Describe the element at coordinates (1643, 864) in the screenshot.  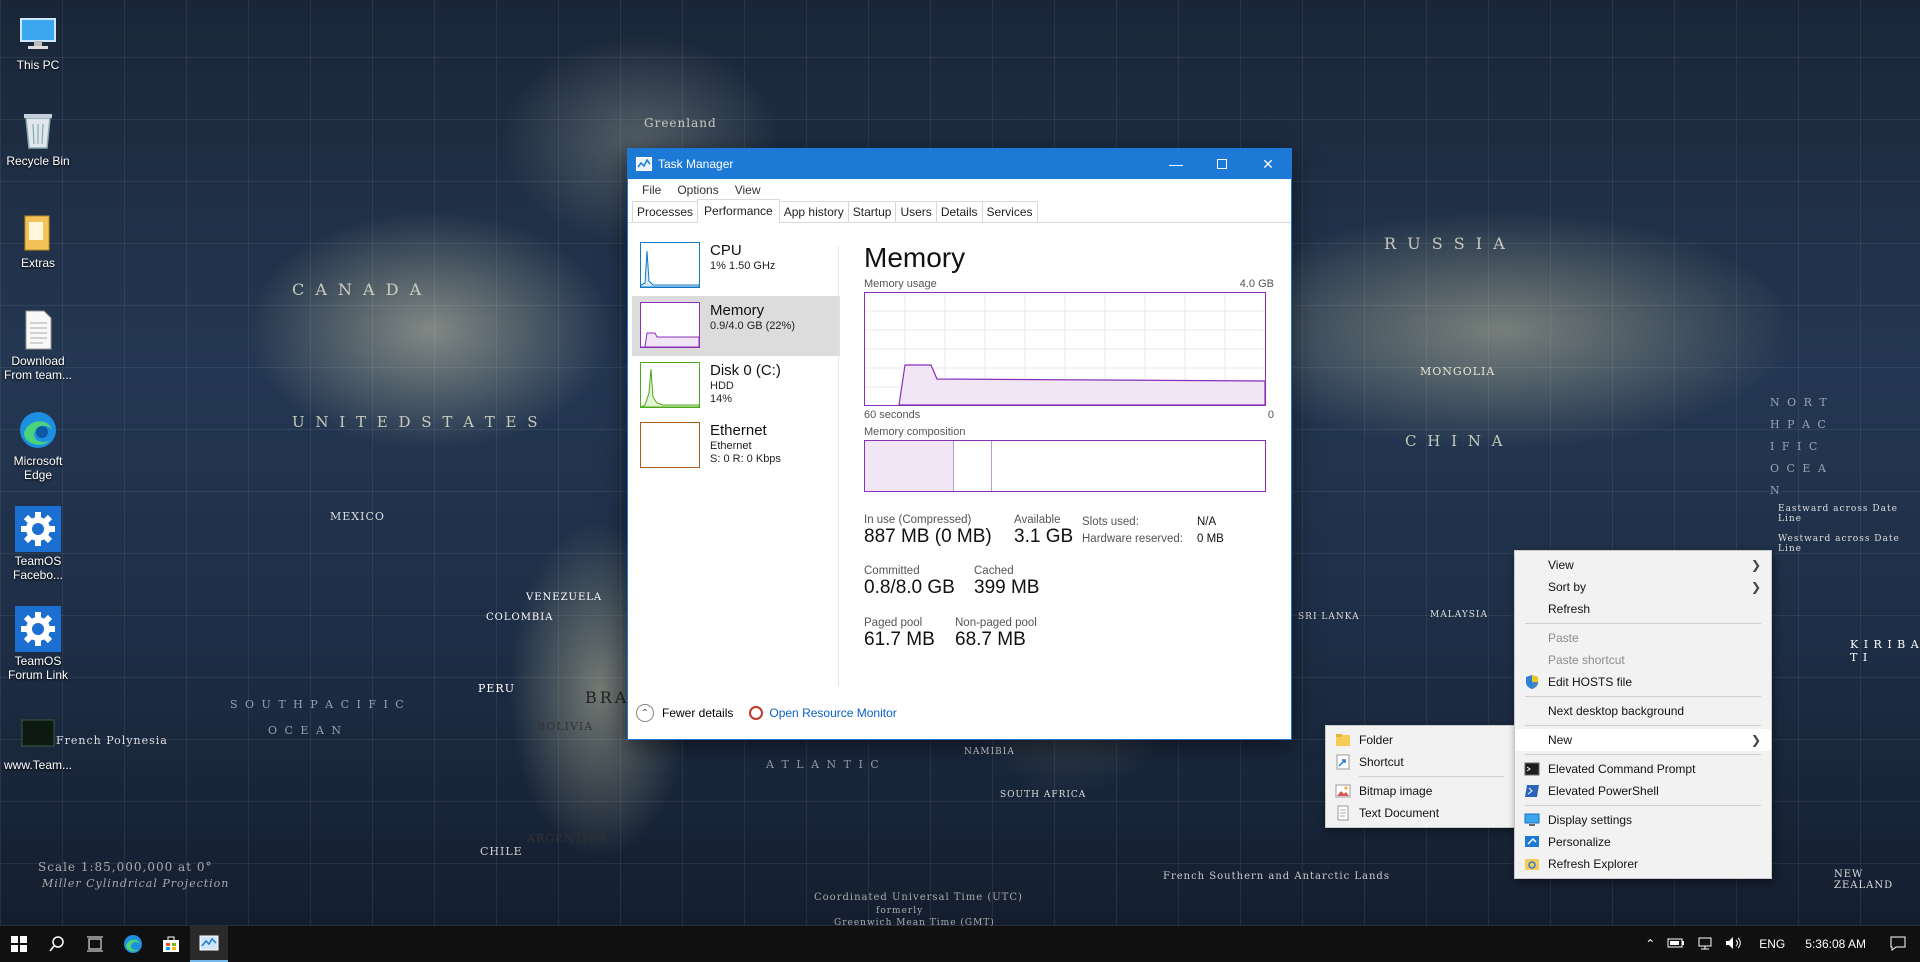
I see `context-item-refresh-explorer: Refresh Explorer` at that location.